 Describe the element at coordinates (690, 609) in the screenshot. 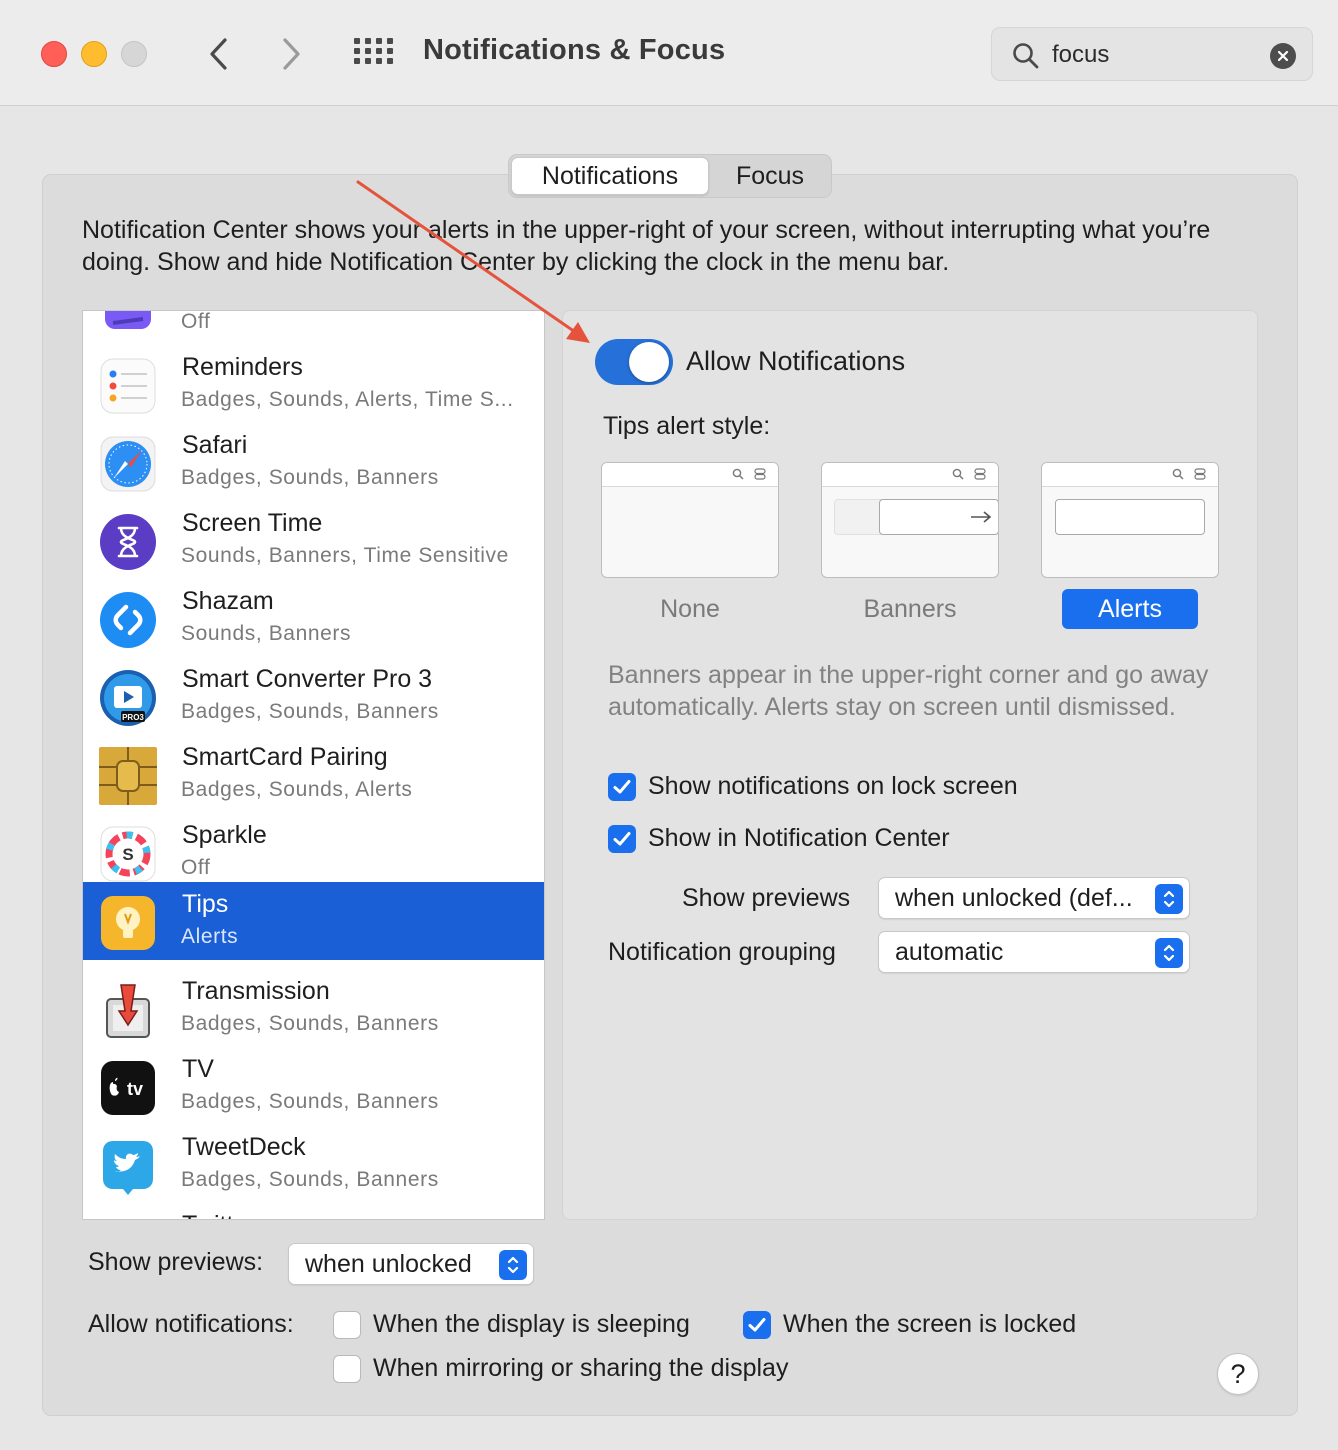

I see `alert-style-none-option: None` at that location.